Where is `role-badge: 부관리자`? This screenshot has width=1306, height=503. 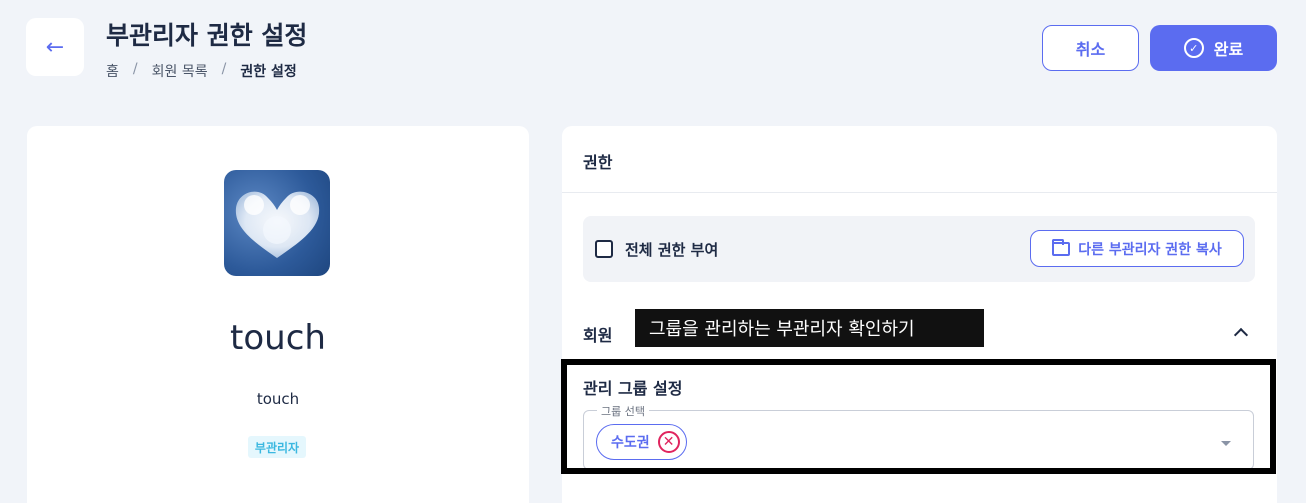 role-badge: 부관리자 is located at coordinates (277, 447).